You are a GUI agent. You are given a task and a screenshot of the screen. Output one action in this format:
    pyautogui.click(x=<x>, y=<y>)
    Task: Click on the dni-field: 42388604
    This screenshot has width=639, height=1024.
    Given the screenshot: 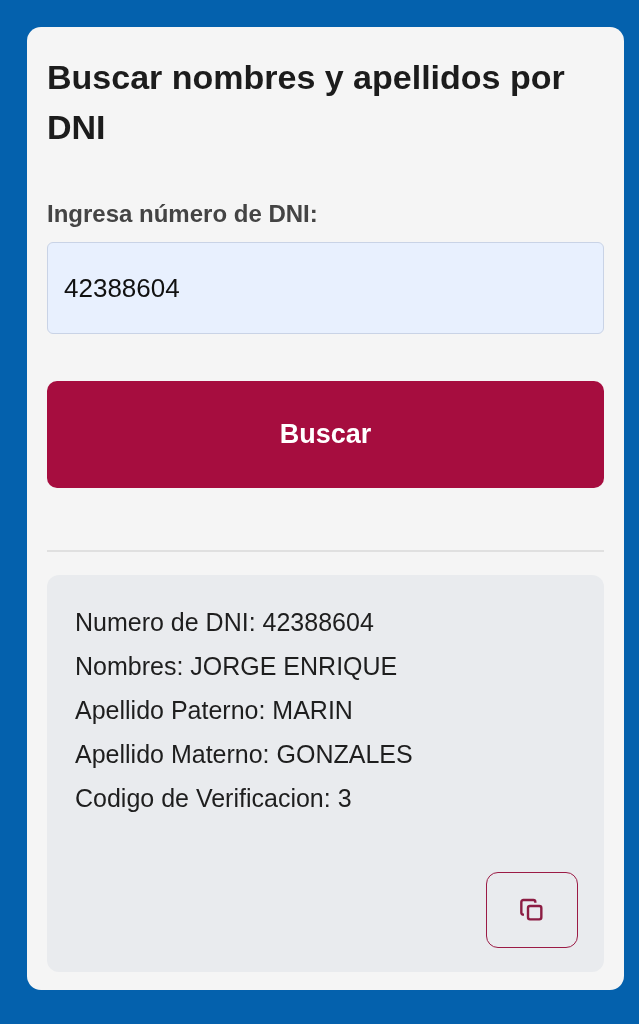 What is the action you would take?
    pyautogui.click(x=325, y=288)
    